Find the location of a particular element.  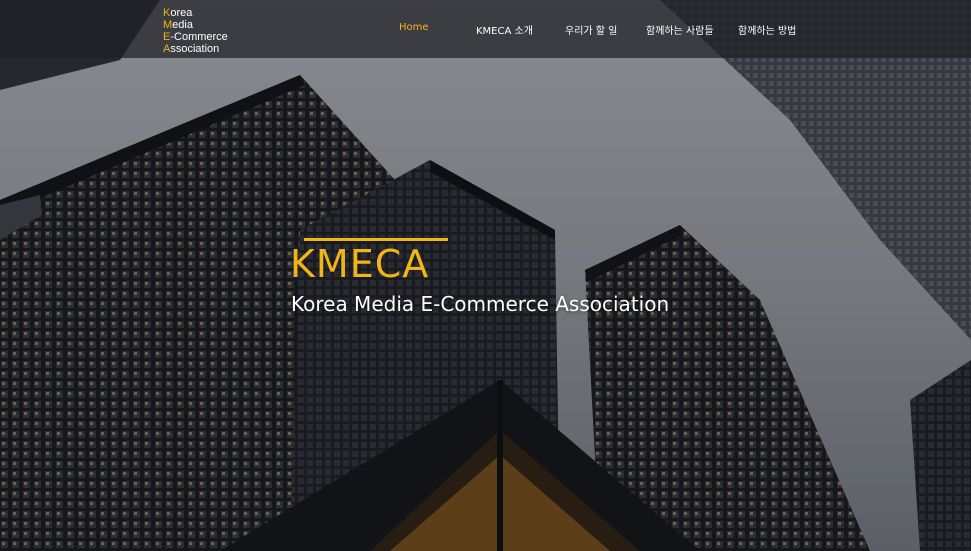

brand-accent-bar is located at coordinates (376, 239).